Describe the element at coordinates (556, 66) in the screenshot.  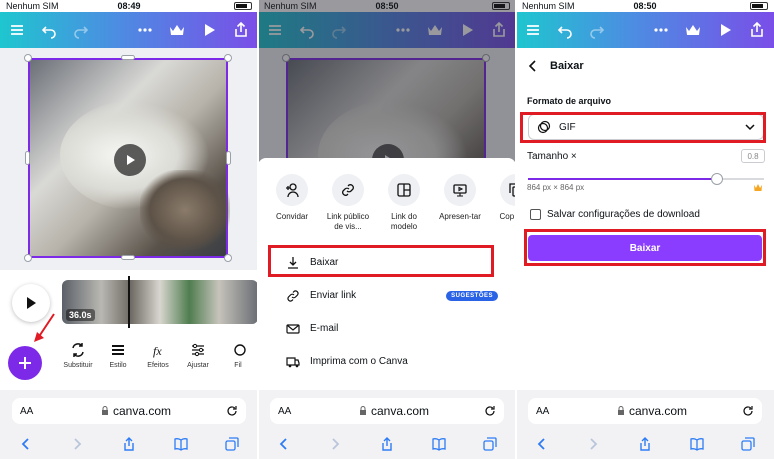
I see `download-header: Baixar` at that location.